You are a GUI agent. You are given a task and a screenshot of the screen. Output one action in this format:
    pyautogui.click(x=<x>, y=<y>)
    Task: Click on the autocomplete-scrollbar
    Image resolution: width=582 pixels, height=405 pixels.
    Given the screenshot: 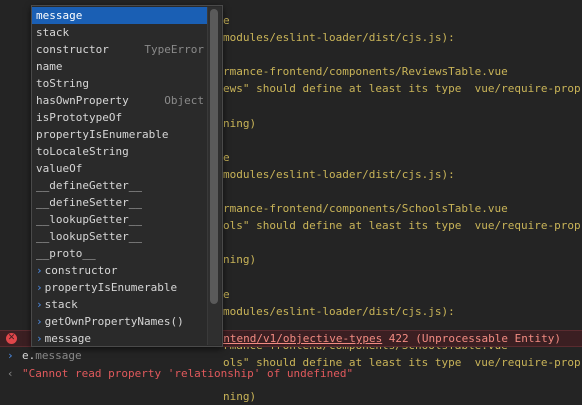 What is the action you would take?
    pyautogui.click(x=214, y=176)
    